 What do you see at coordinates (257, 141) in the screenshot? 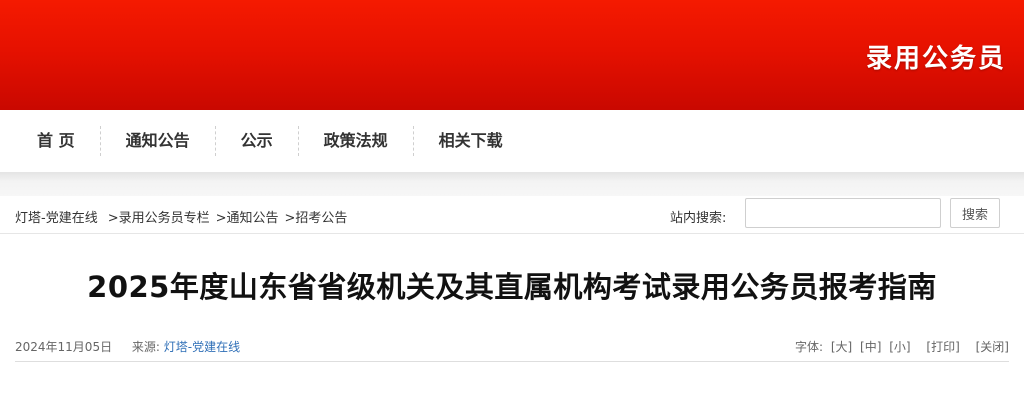
I see `nav-item-publicity: 公示` at bounding box center [257, 141].